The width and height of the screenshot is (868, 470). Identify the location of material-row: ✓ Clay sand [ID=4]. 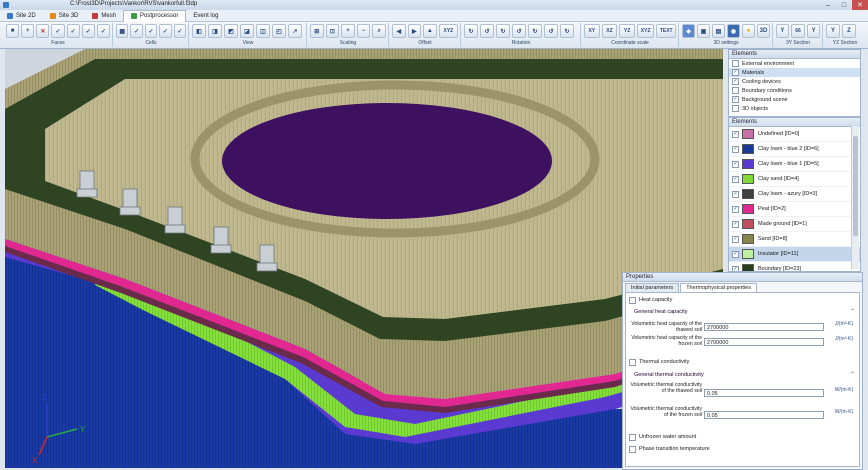
(794, 179).